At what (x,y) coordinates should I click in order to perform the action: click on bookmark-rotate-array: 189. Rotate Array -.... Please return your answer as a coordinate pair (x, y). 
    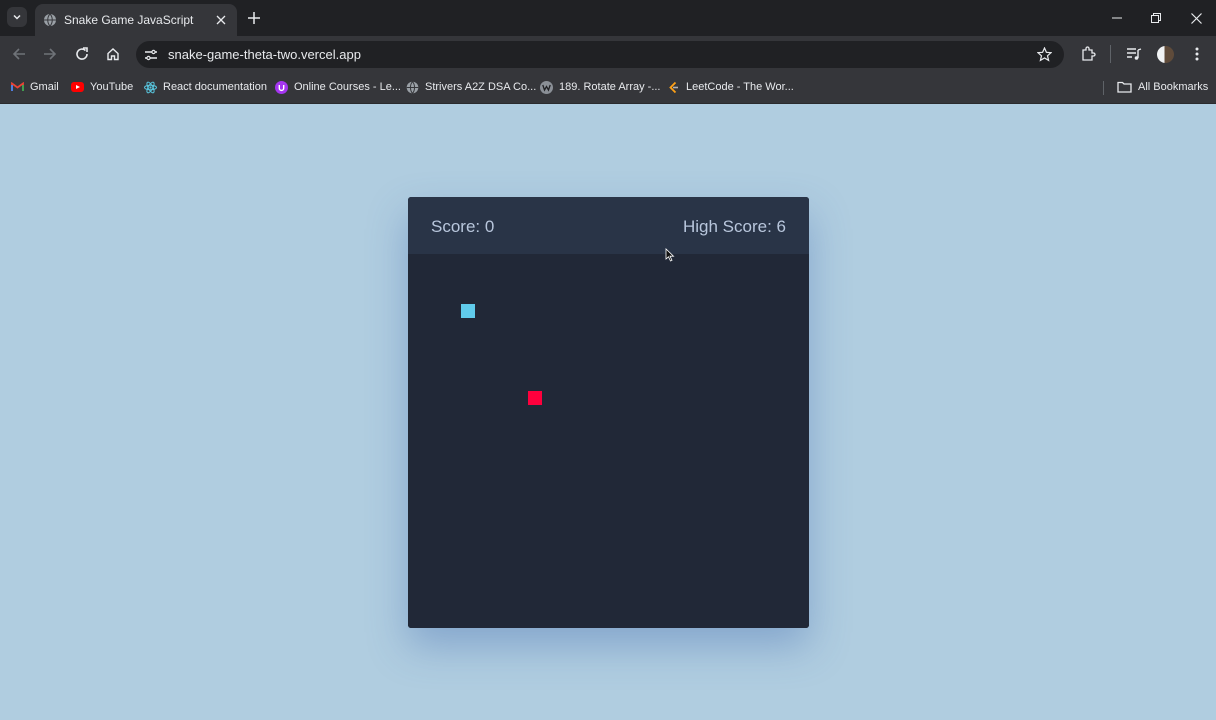
    Looking at the image, I should click on (600, 87).